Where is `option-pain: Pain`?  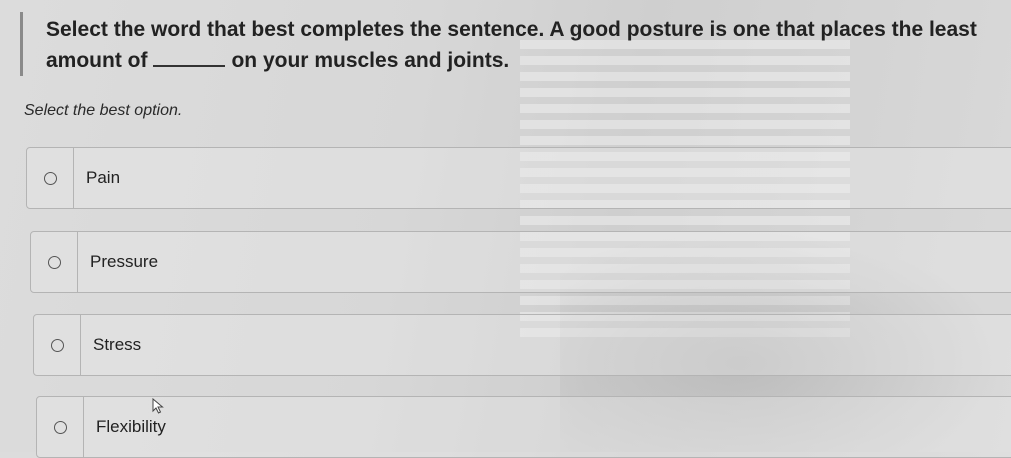
option-pain: Pain is located at coordinates (518, 178).